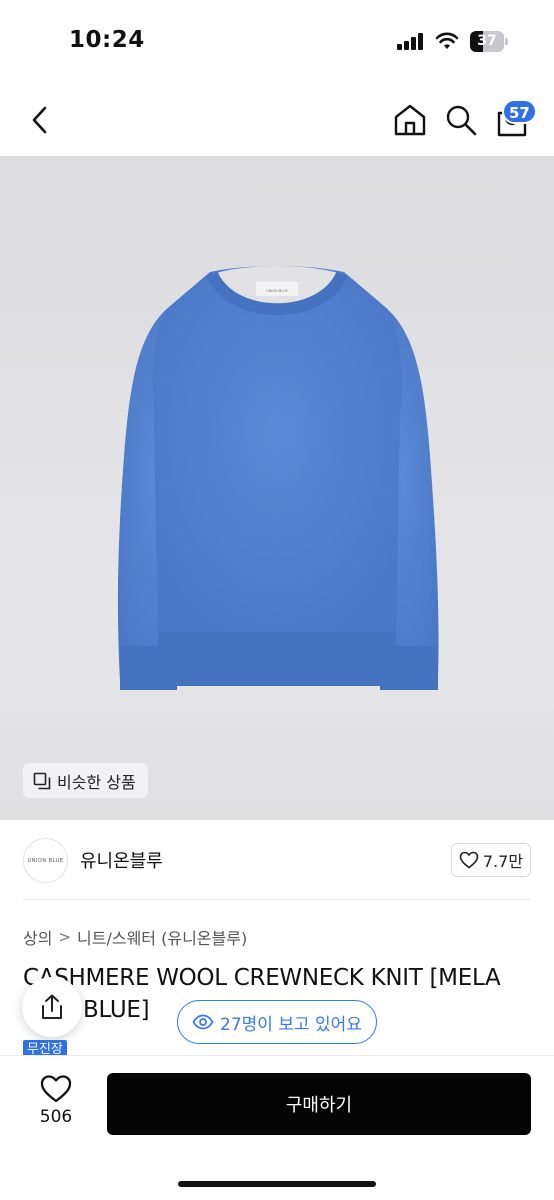 This screenshot has width=554, height=1200. Describe the element at coordinates (277, 291) in the screenshot. I see `sweater-label-text: UNION BLUE` at that location.